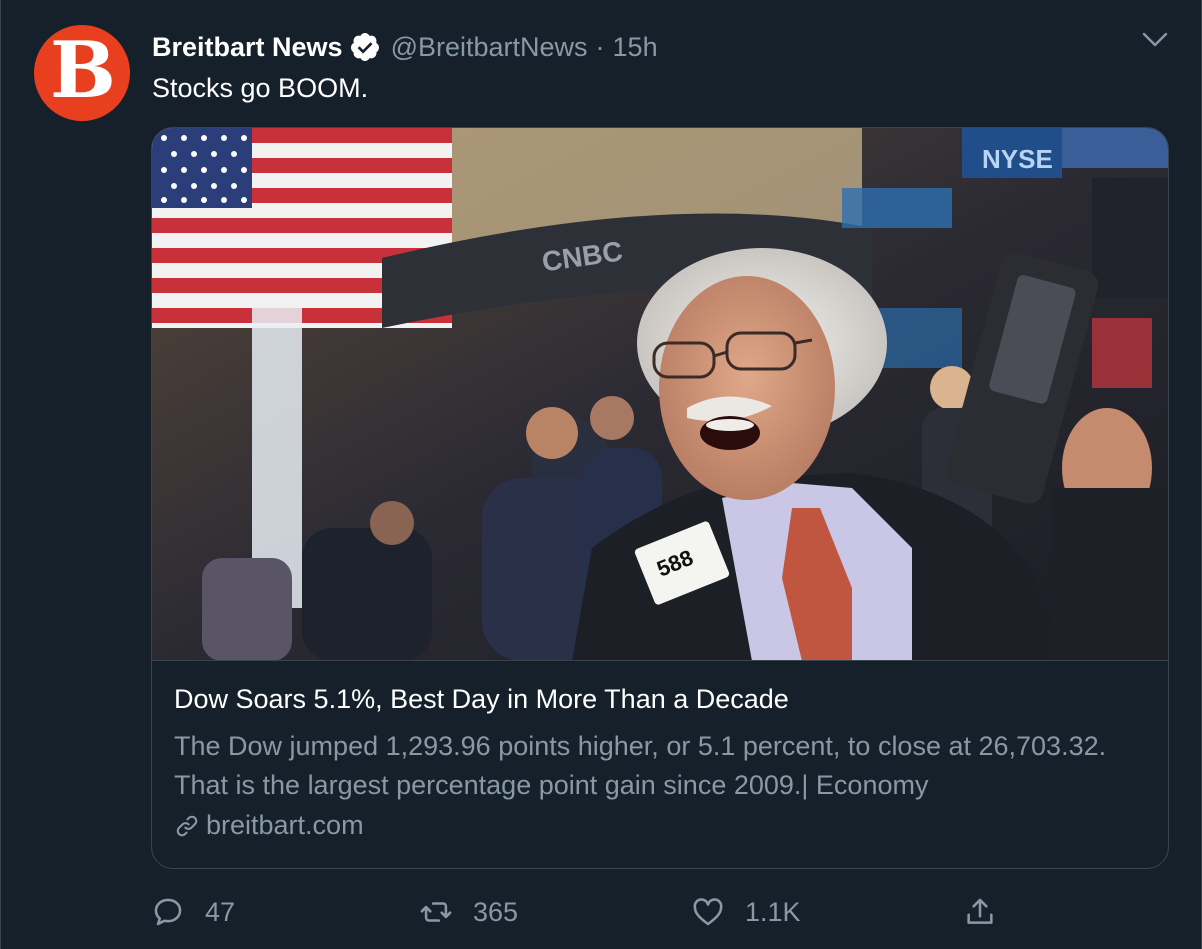 The width and height of the screenshot is (1202, 949). What do you see at coordinates (187, 825) in the screenshot?
I see `link-icon` at bounding box center [187, 825].